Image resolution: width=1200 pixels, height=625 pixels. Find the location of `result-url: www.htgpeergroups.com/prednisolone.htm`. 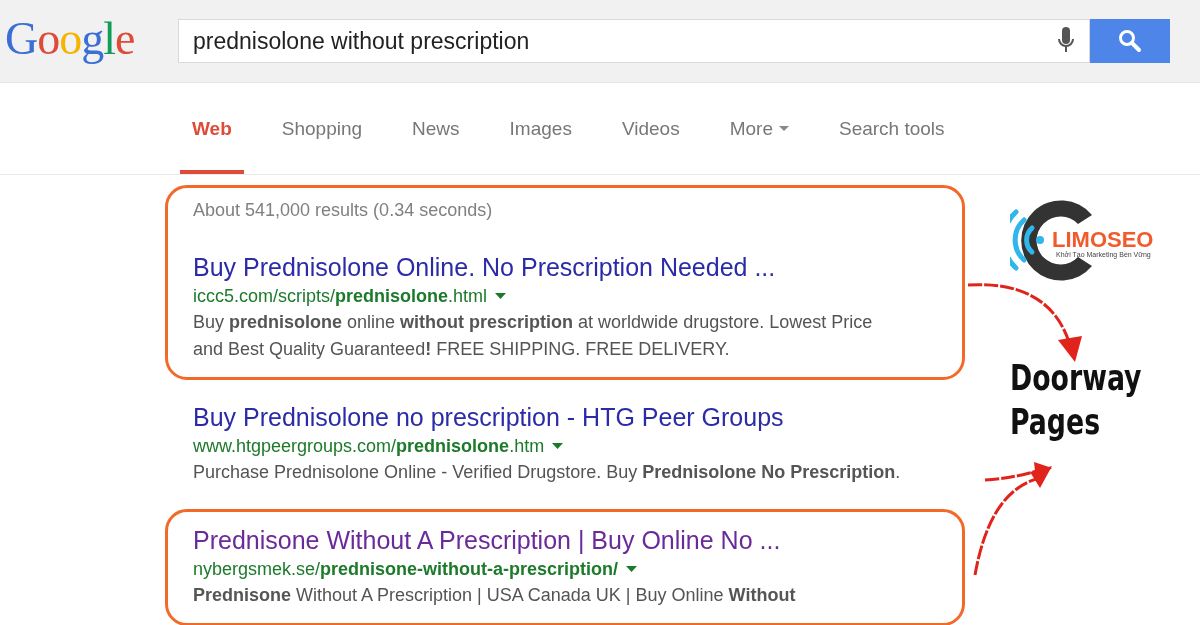

result-url: www.htgpeergroups.com/prednisolone.htm is located at coordinates (369, 446).